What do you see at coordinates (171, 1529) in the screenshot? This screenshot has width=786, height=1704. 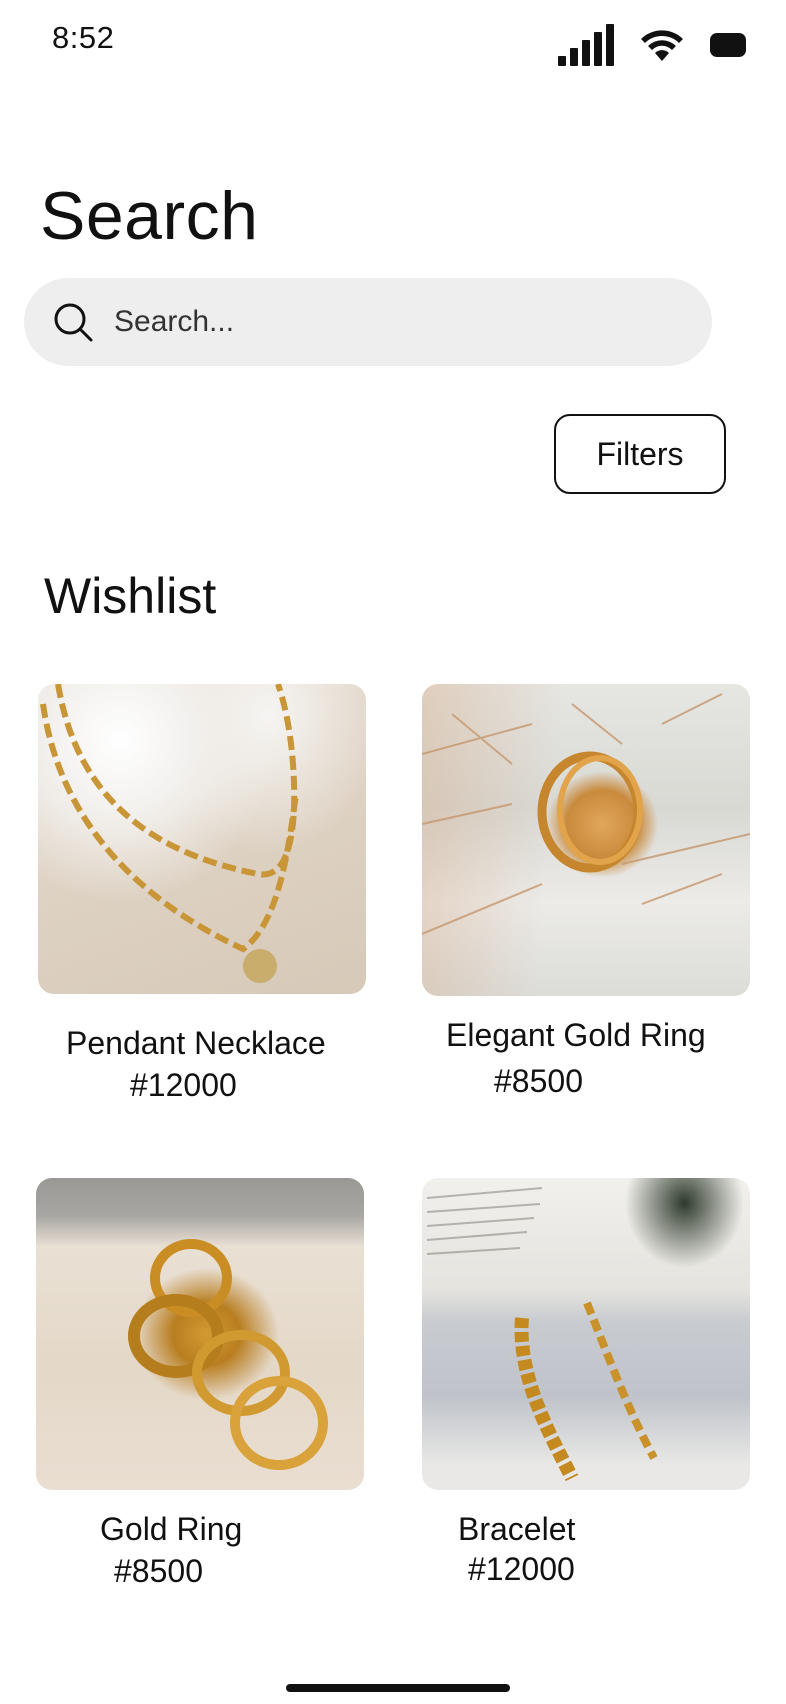 I see `product-name: Gold Ring` at bounding box center [171, 1529].